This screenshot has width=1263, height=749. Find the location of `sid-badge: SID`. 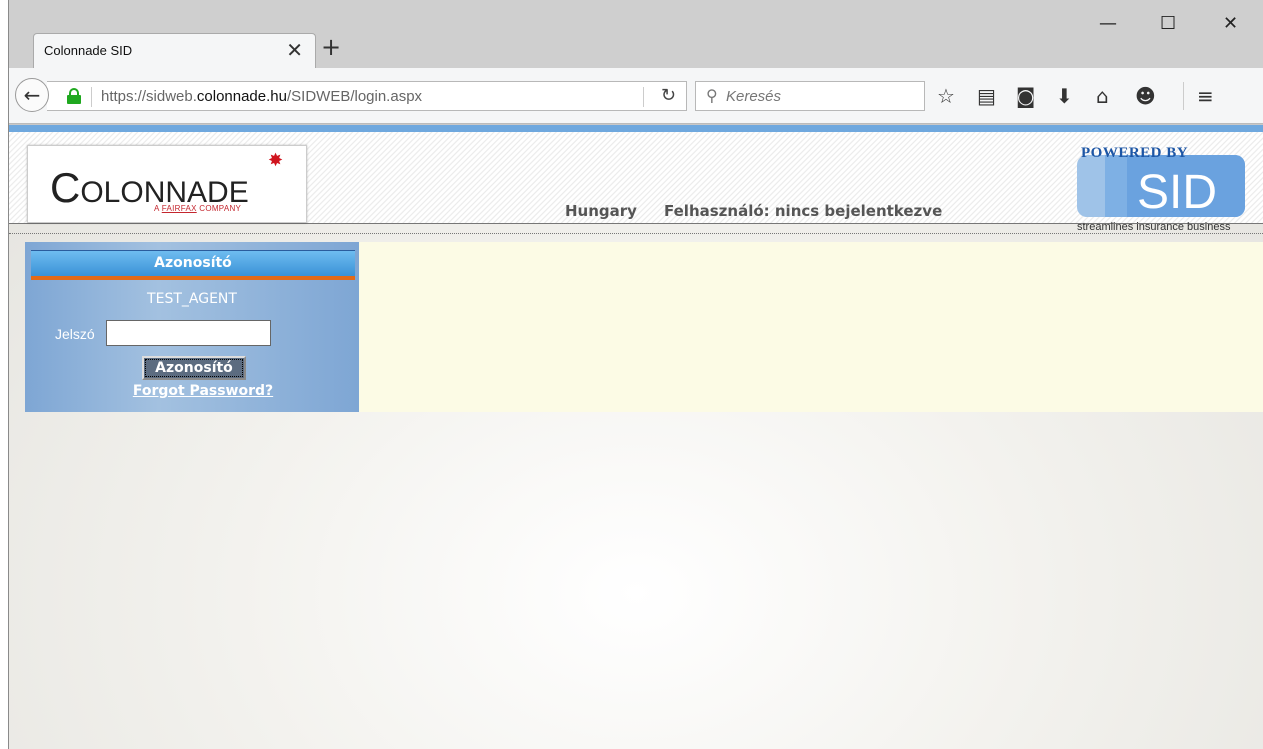

sid-badge: SID is located at coordinates (1161, 186).